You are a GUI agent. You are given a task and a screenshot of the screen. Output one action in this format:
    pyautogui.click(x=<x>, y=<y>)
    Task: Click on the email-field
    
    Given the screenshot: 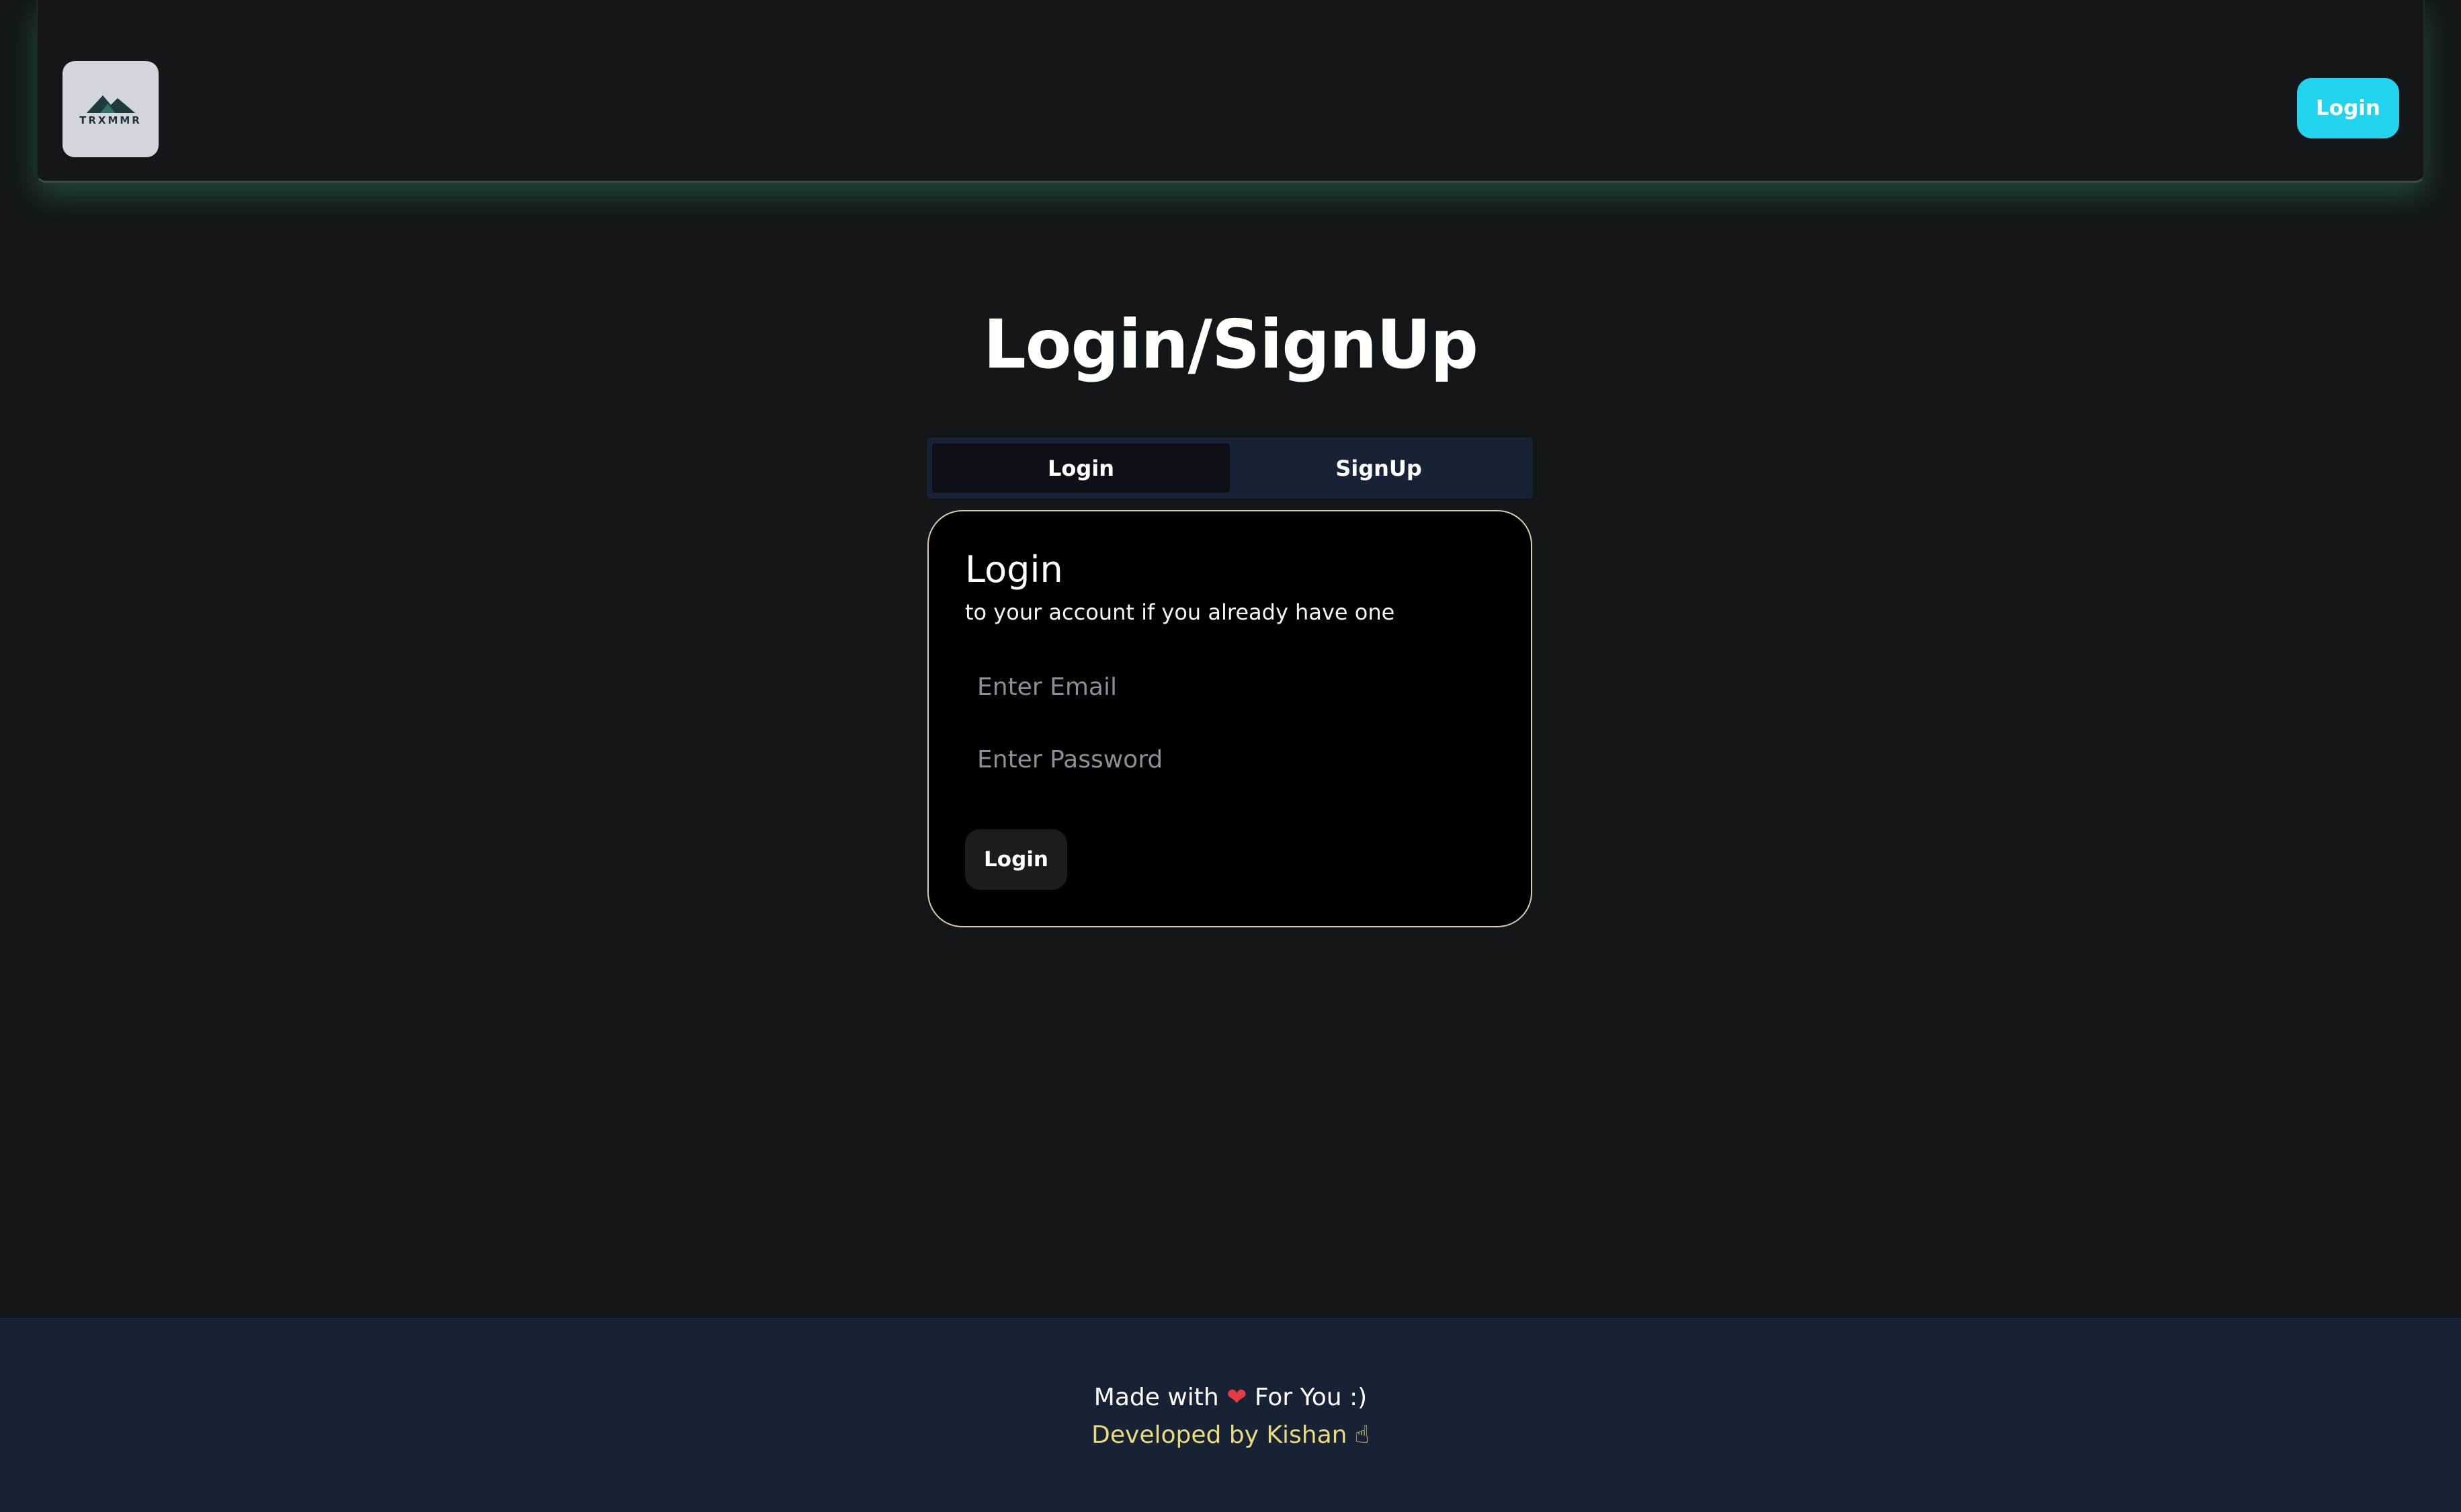 What is the action you would take?
    pyautogui.click(x=1230, y=687)
    